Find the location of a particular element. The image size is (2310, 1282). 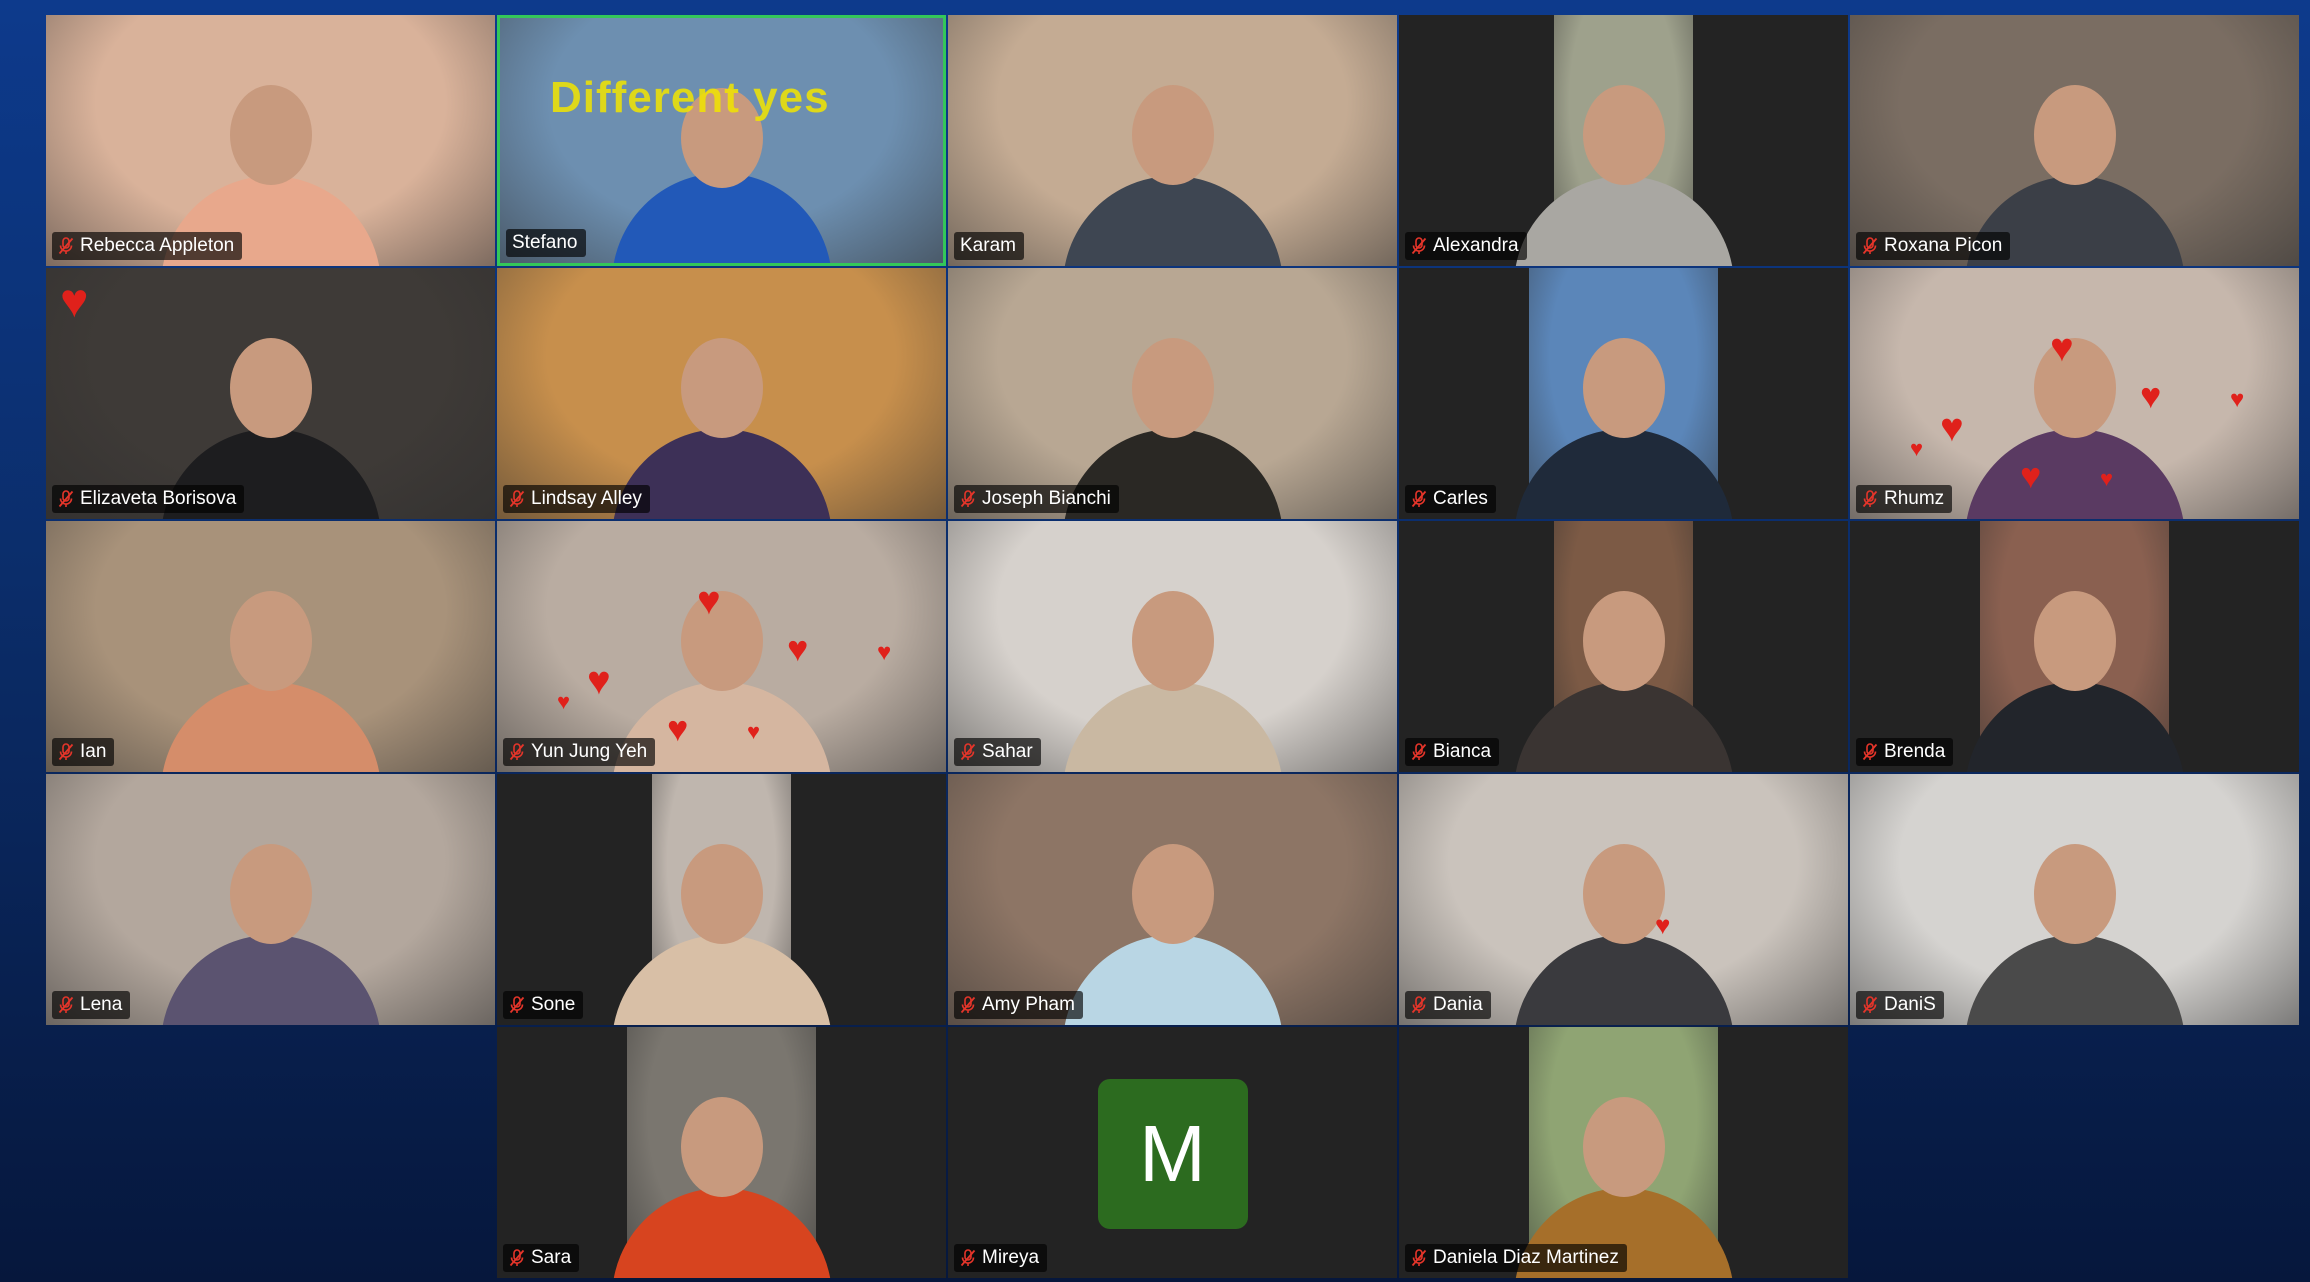

participant-tile: Roxana Picon is located at coordinates (2074, 140).